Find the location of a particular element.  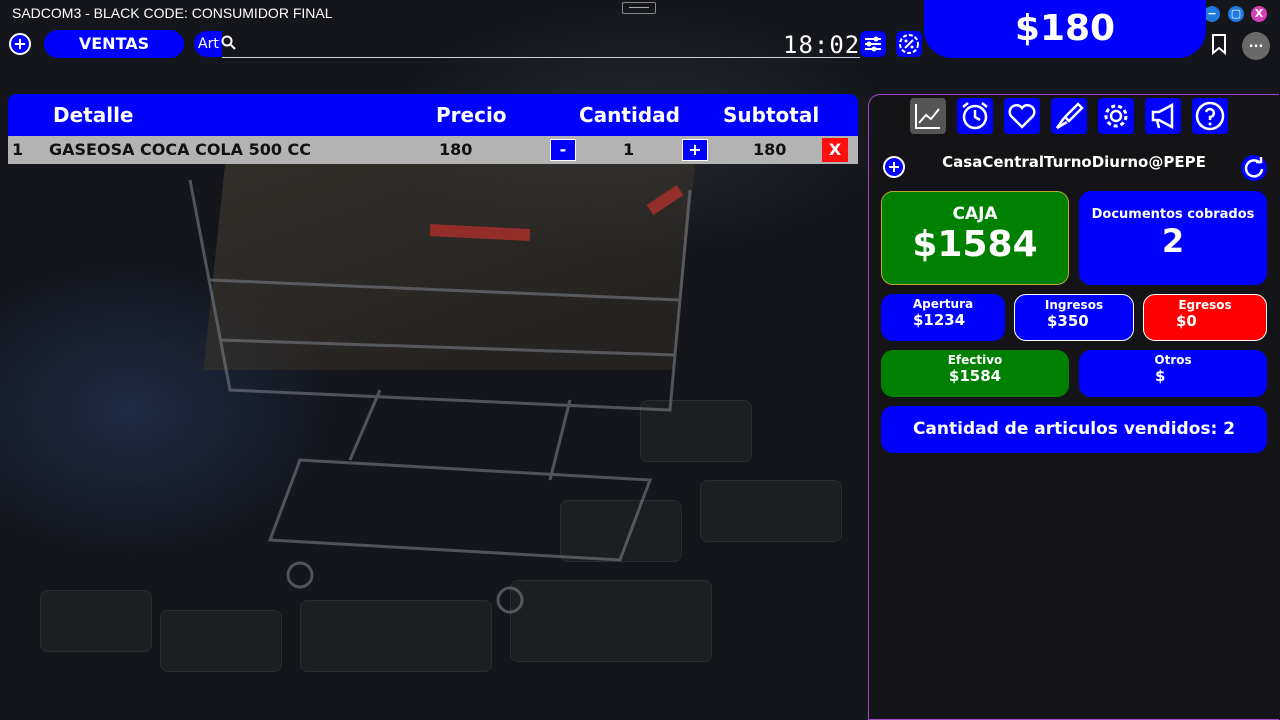

add-sale-button is located at coordinates (20, 44).